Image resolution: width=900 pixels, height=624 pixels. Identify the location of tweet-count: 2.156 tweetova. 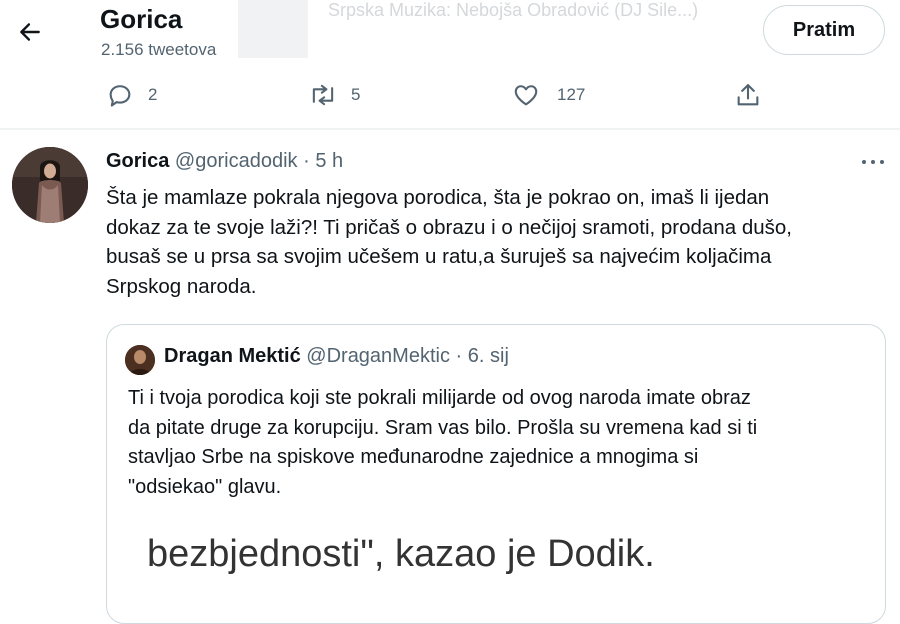
(159, 49).